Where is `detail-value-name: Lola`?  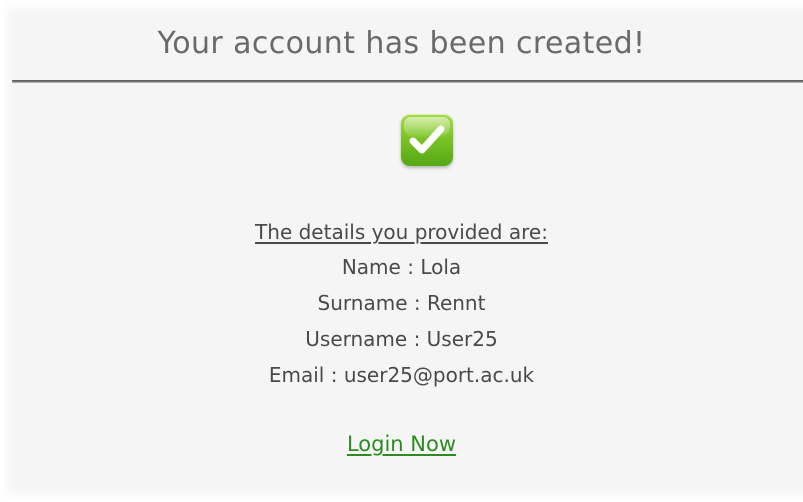
detail-value-name: Lola is located at coordinates (441, 267).